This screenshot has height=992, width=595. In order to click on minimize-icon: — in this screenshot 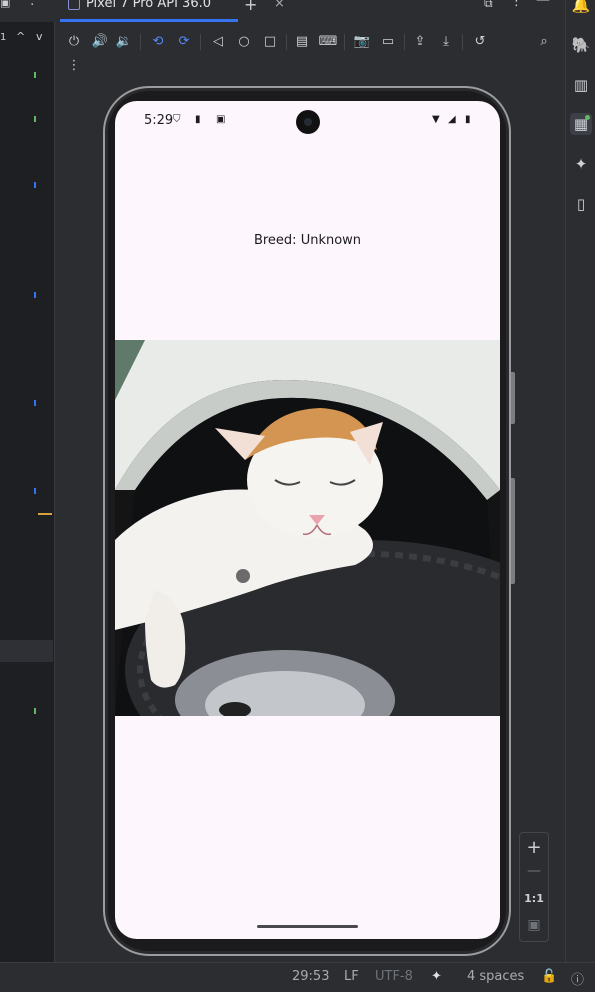, I will do `click(543, 4)`.